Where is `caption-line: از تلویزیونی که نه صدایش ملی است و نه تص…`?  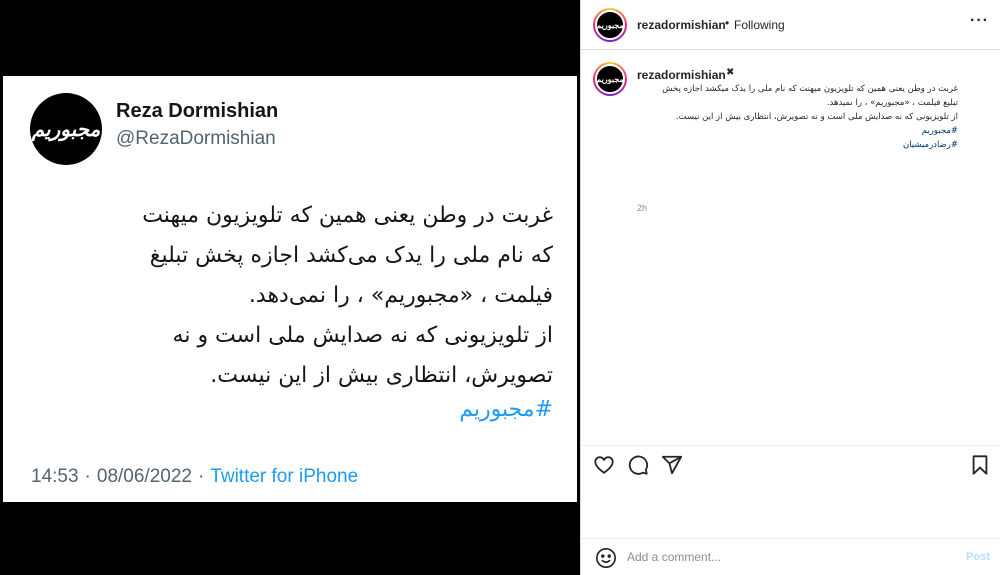 caption-line: از تلویزیونی که نه صدایش ملی است و نه تص… is located at coordinates (816, 117).